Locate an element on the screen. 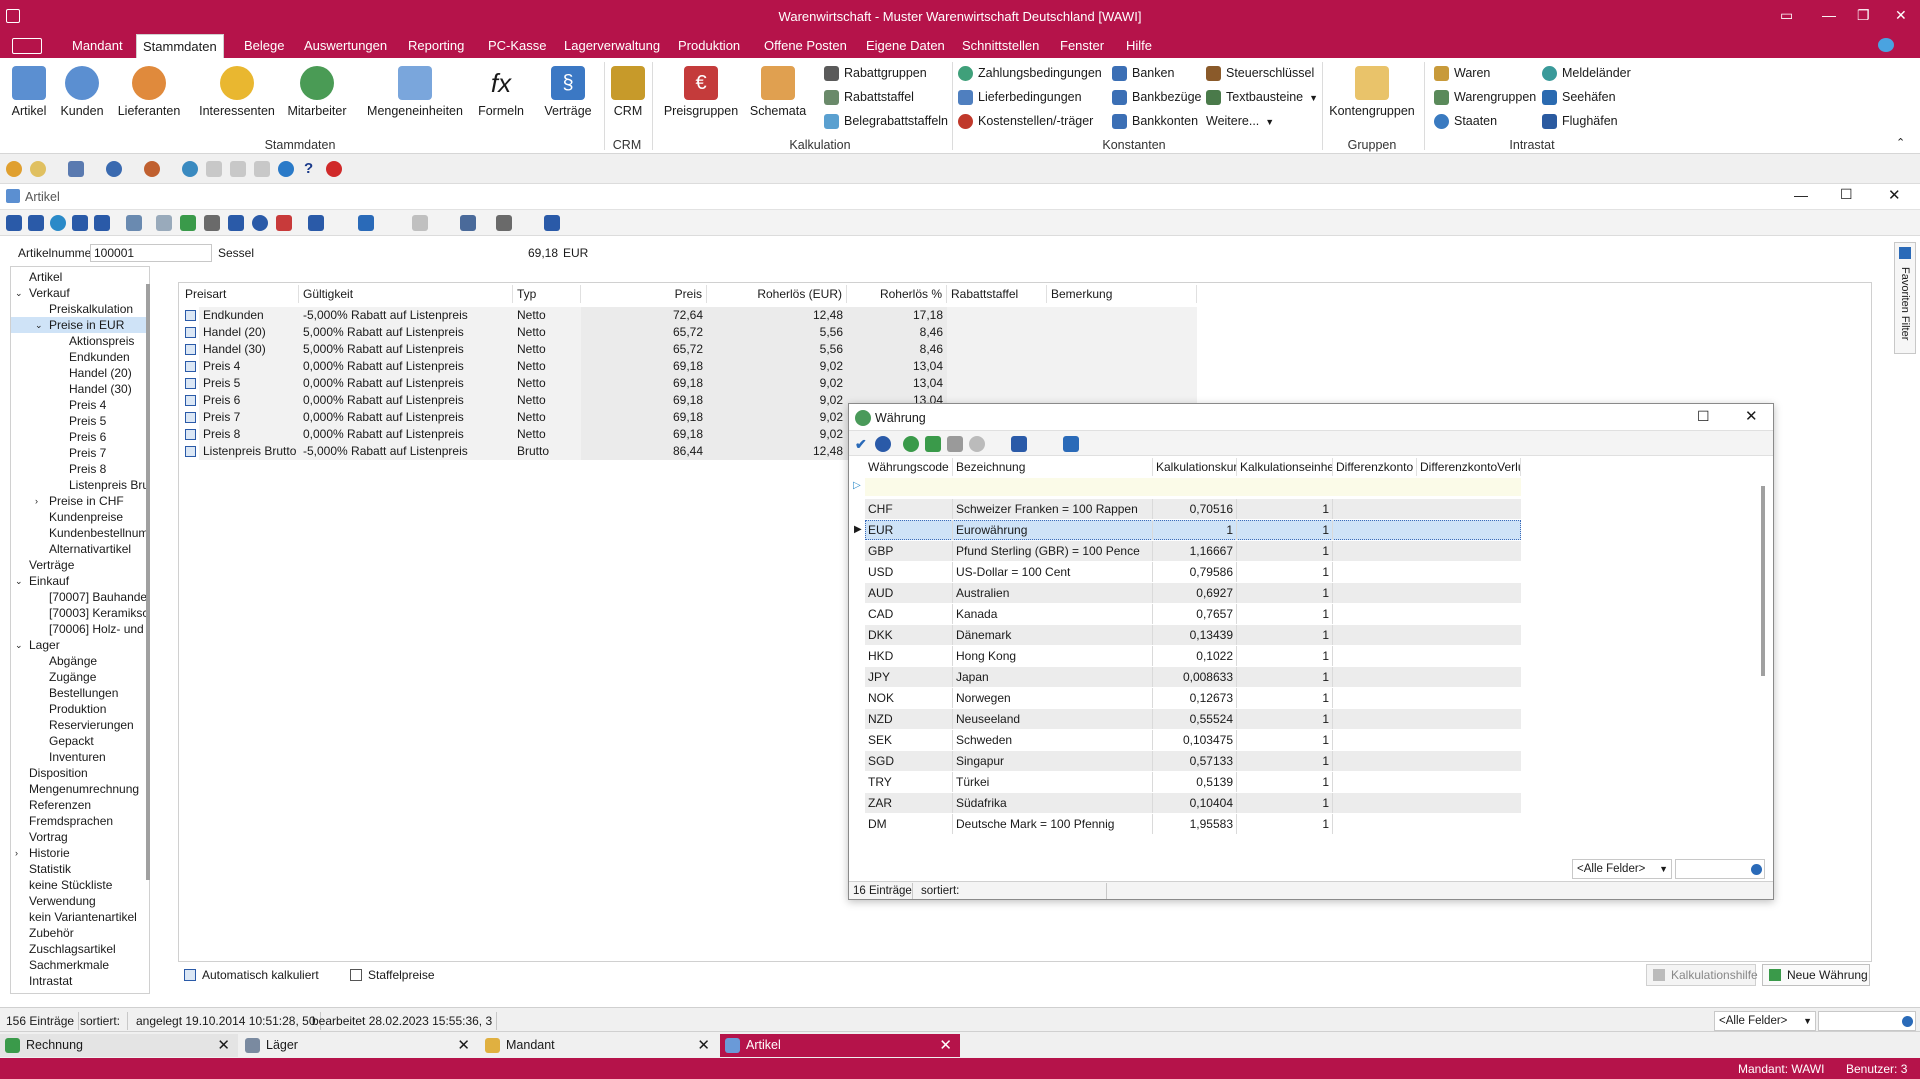  staffelpreise-checkbox: Staffelpreise is located at coordinates (392, 975).